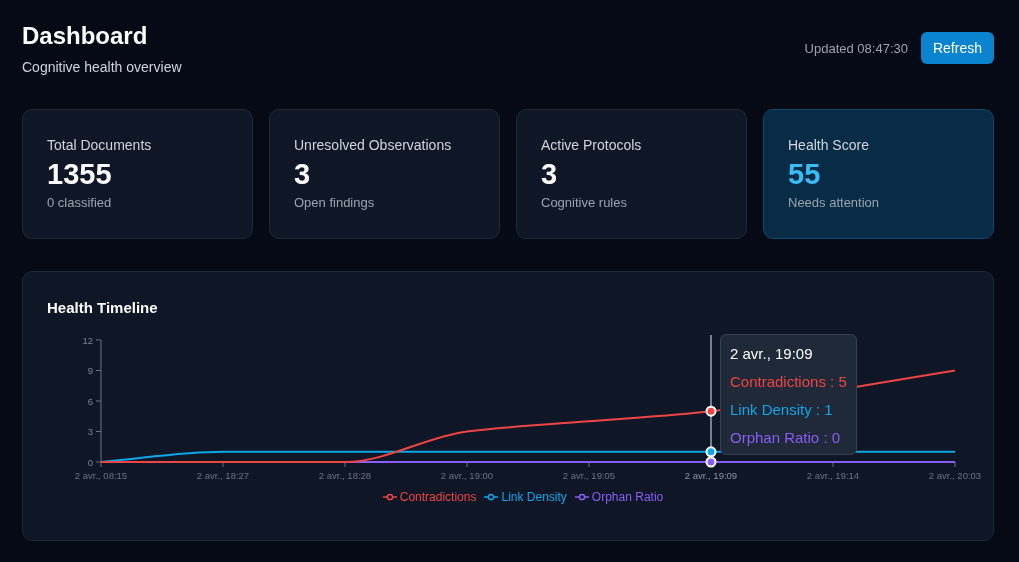 The image size is (1019, 562). What do you see at coordinates (782, 409) in the screenshot?
I see `tooltip-value: Link Density : 1` at bounding box center [782, 409].